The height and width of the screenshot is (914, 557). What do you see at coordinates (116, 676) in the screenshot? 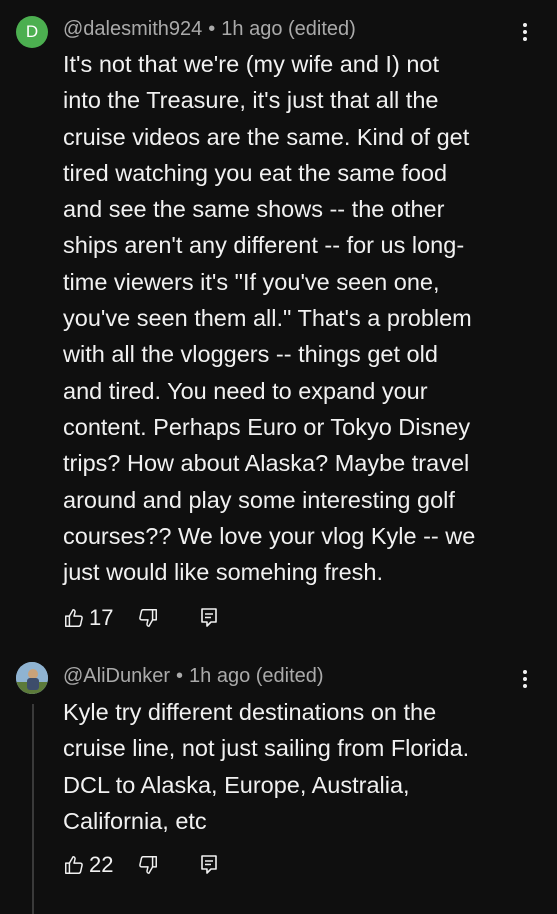
I see `username: @AliDunker` at bounding box center [116, 676].